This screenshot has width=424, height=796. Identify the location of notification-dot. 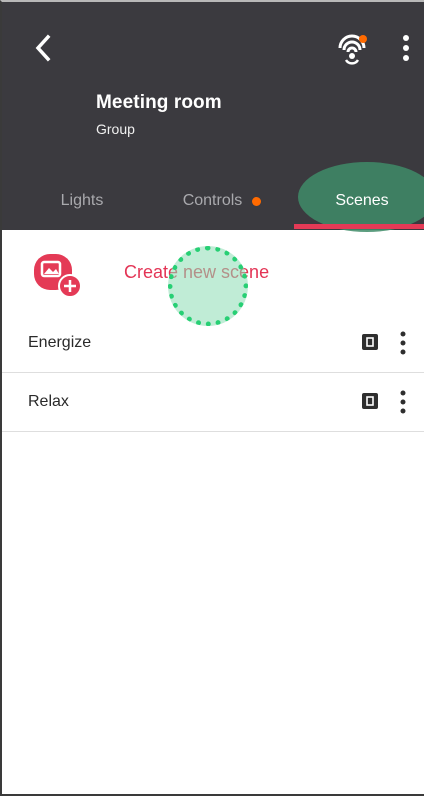
(257, 201).